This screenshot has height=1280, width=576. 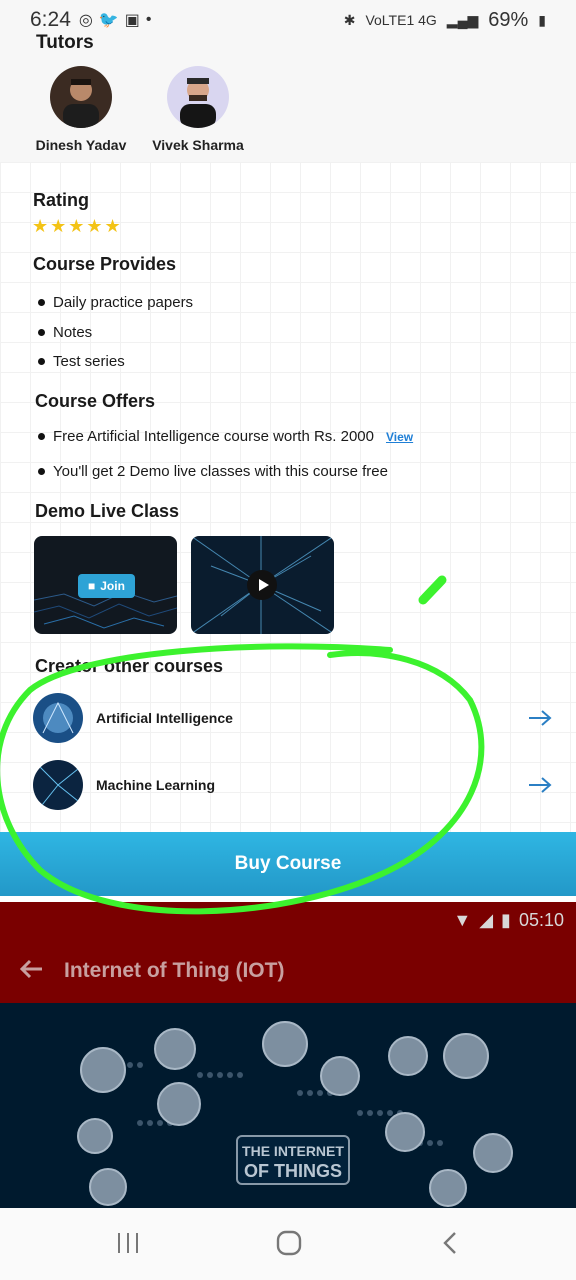 I want to click on tutor-card: Vivek Sharma, so click(x=198, y=109).